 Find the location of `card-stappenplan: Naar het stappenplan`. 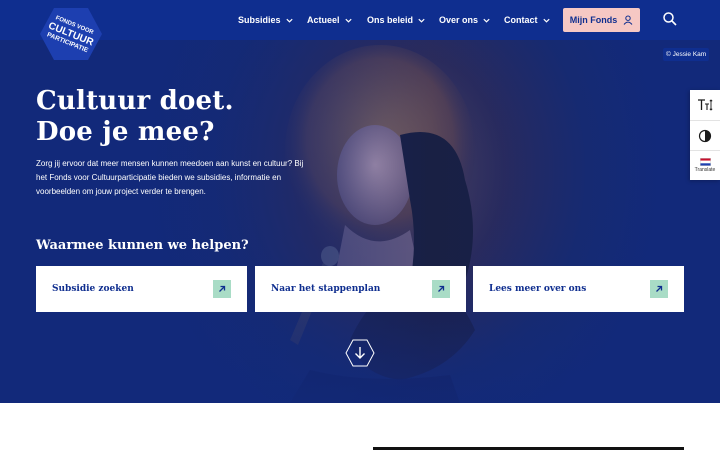

card-stappenplan: Naar het stappenplan is located at coordinates (360, 289).